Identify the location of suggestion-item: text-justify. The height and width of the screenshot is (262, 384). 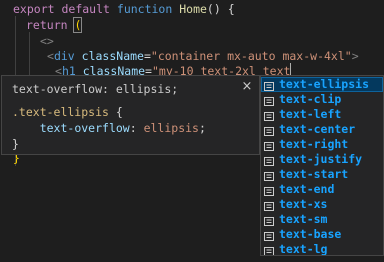
(322, 159).